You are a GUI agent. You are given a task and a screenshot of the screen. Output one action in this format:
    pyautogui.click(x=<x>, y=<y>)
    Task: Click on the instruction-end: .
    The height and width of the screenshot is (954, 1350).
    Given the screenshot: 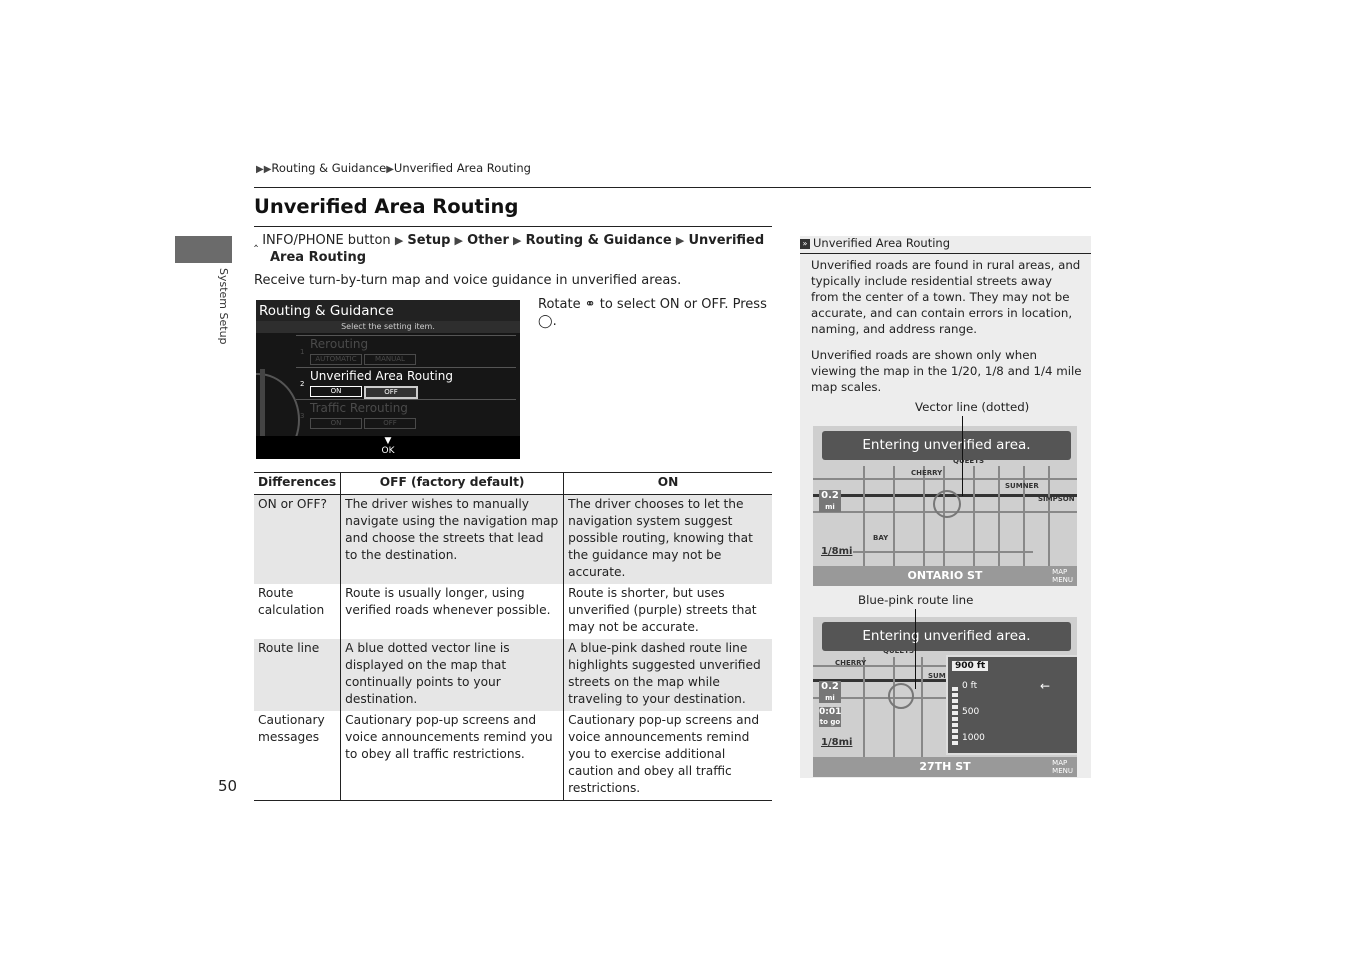 What is the action you would take?
    pyautogui.click(x=554, y=321)
    